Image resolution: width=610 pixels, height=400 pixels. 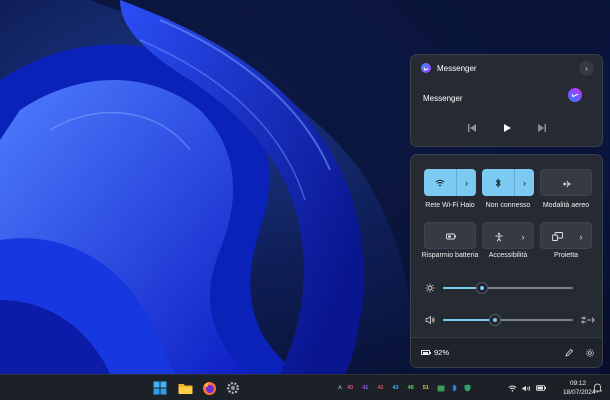 I want to click on clock-time: 09:12, so click(x=578, y=383).